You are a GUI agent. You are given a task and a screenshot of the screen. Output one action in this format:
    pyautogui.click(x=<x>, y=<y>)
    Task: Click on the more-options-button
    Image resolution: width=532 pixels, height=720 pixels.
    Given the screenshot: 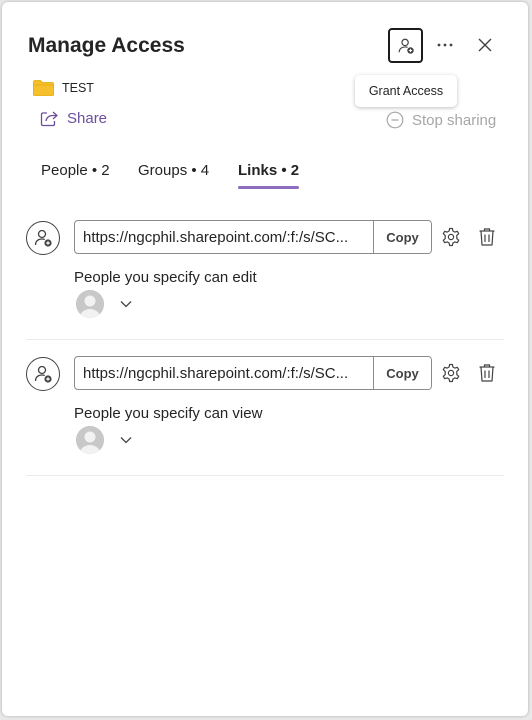 What is the action you would take?
    pyautogui.click(x=445, y=45)
    